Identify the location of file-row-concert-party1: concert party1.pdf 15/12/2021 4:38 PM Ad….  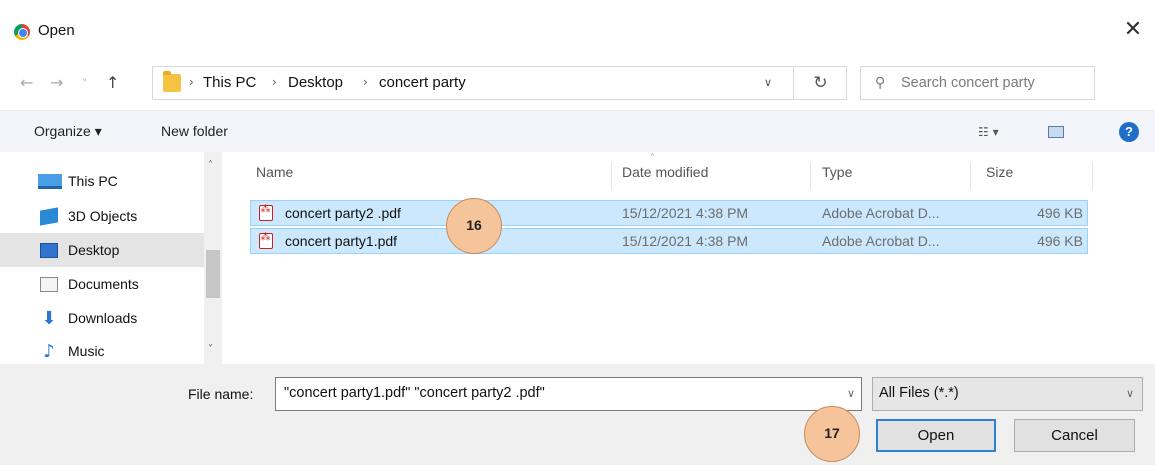
(669, 241).